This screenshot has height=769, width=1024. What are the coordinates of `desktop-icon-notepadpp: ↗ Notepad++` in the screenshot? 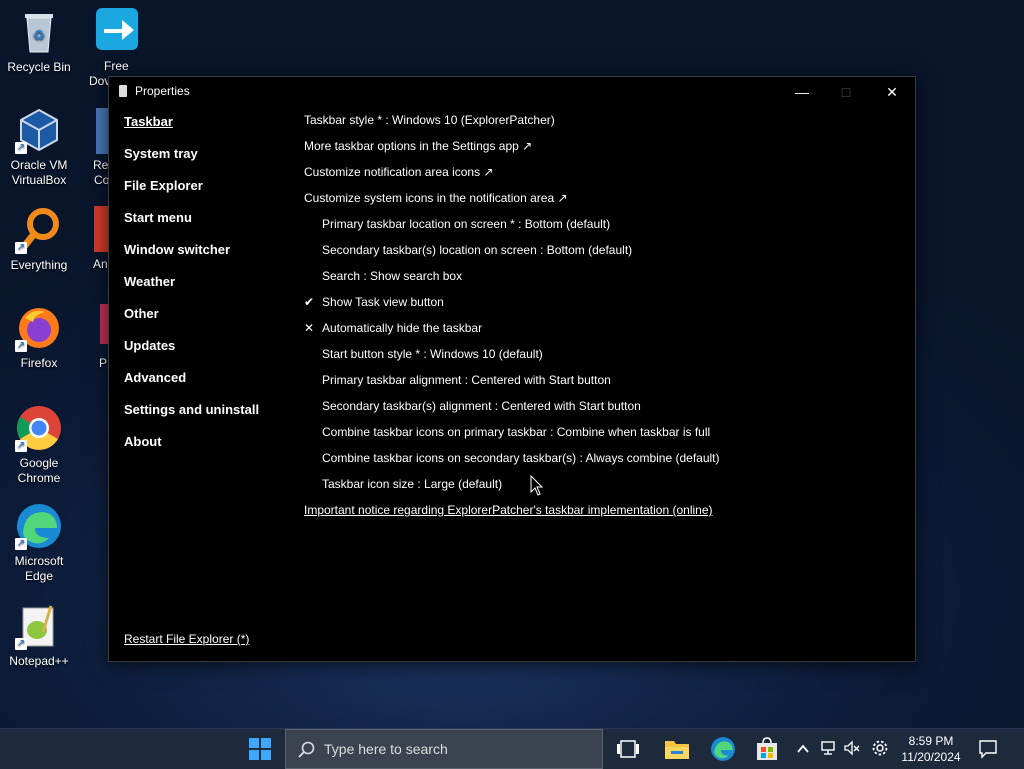 It's located at (39, 635).